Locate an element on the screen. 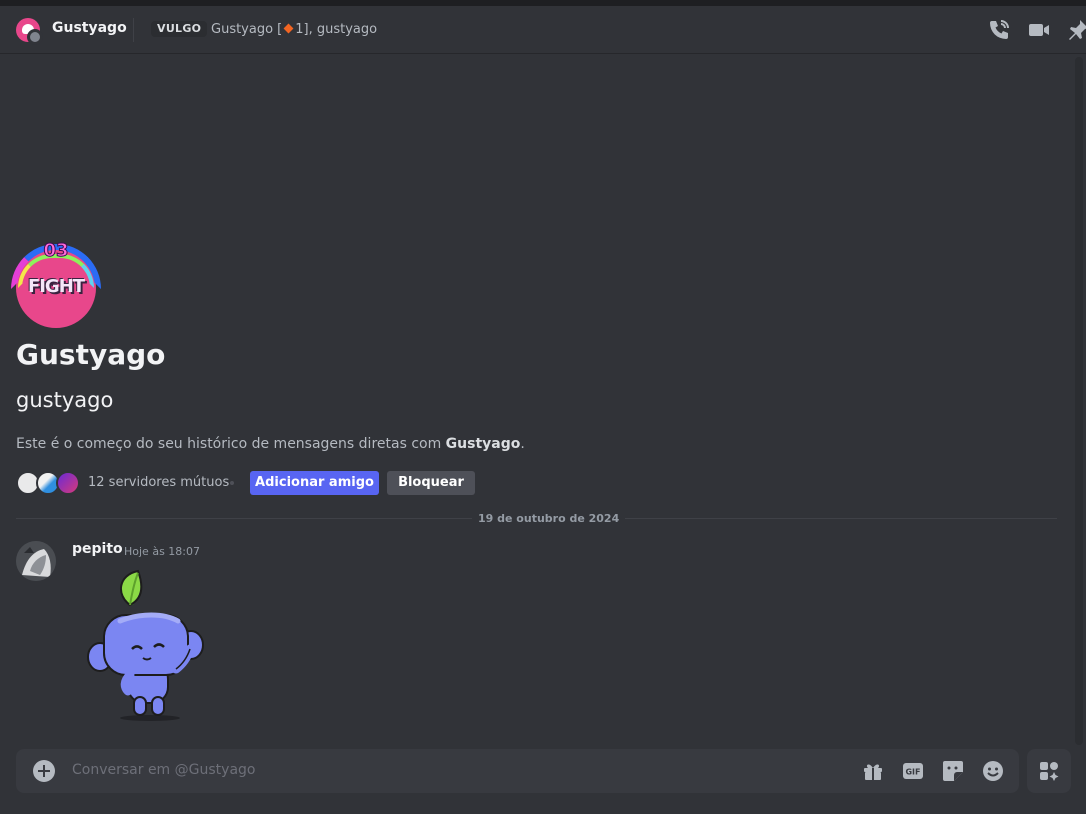 The width and height of the screenshot is (1086, 814). profile-username: gustyago is located at coordinates (65, 400).